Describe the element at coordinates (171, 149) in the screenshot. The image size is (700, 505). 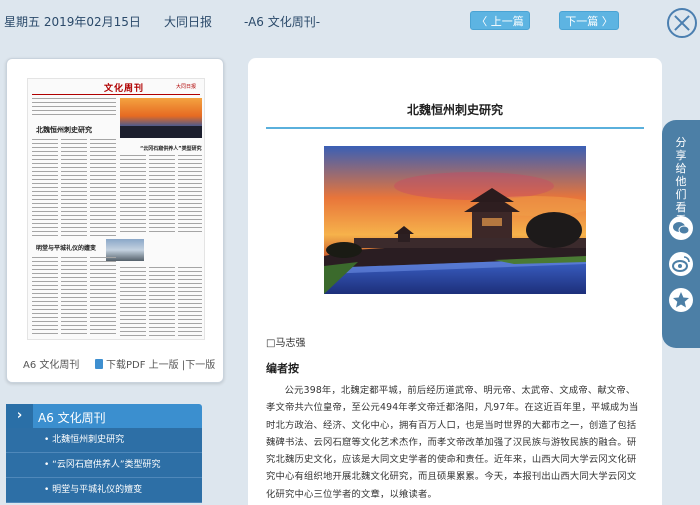
I see `thumbnail-headline-side: “云冈石窟供养人”类型研究` at that location.